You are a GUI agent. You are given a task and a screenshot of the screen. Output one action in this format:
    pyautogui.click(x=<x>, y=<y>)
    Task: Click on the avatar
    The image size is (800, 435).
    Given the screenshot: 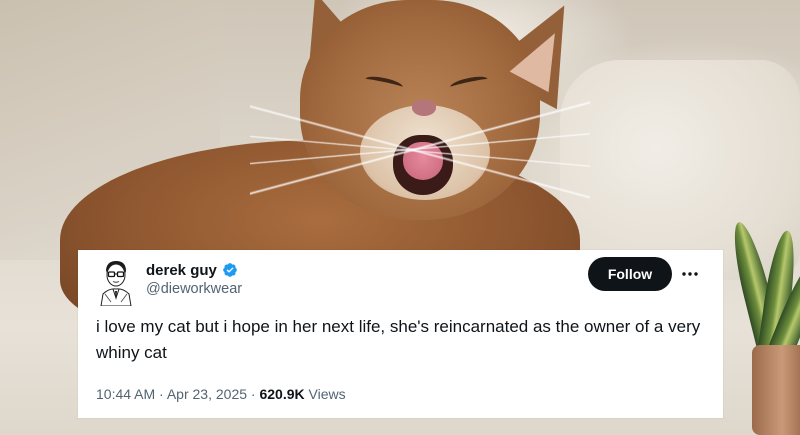 What is the action you would take?
    pyautogui.click(x=116, y=282)
    